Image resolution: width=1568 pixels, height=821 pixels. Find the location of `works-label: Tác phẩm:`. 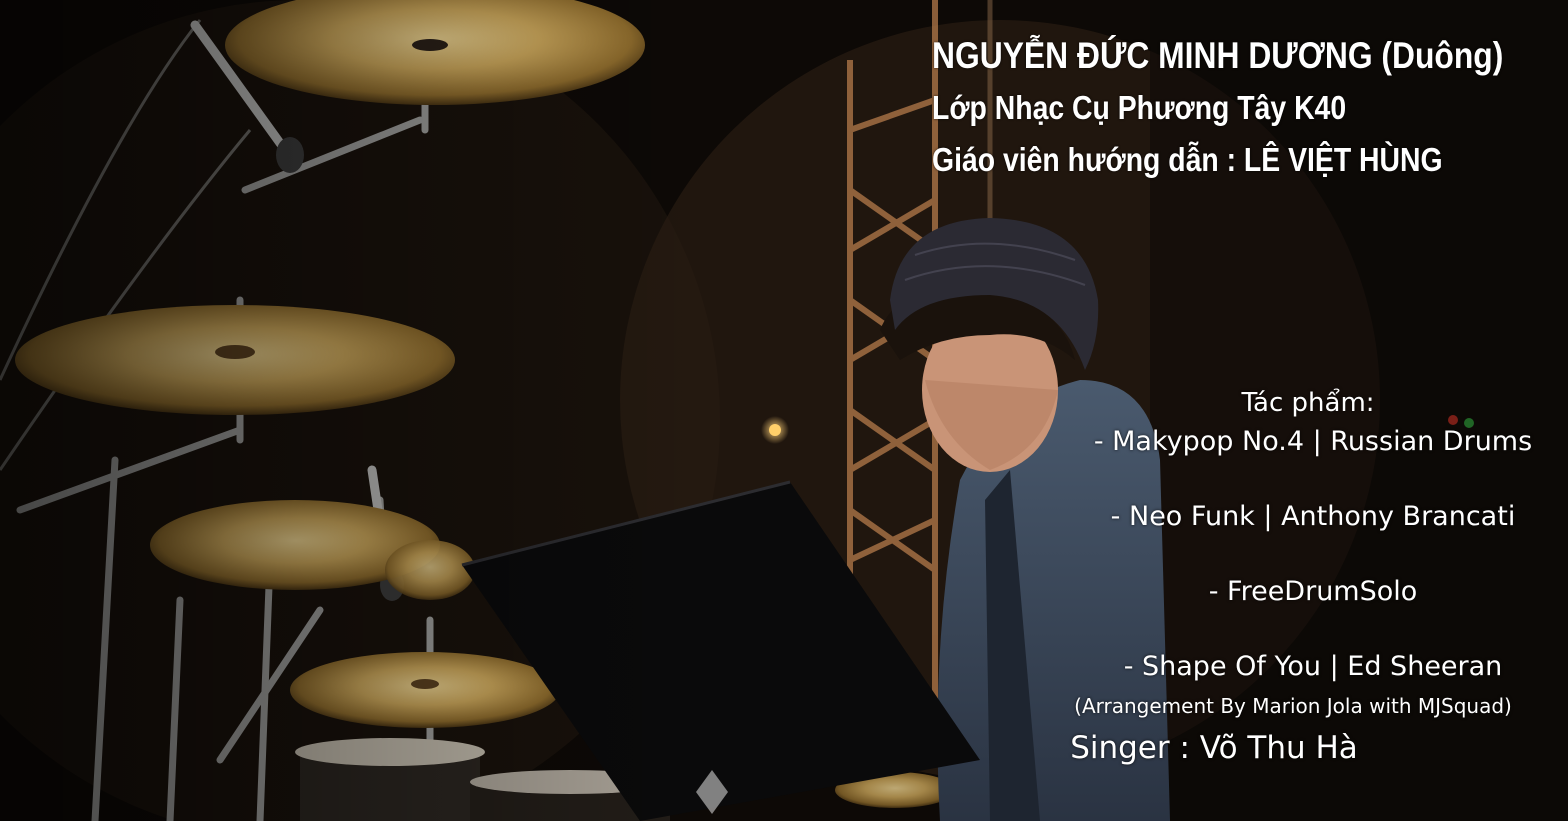

works-label: Tác phẩm: is located at coordinates (1308, 403).